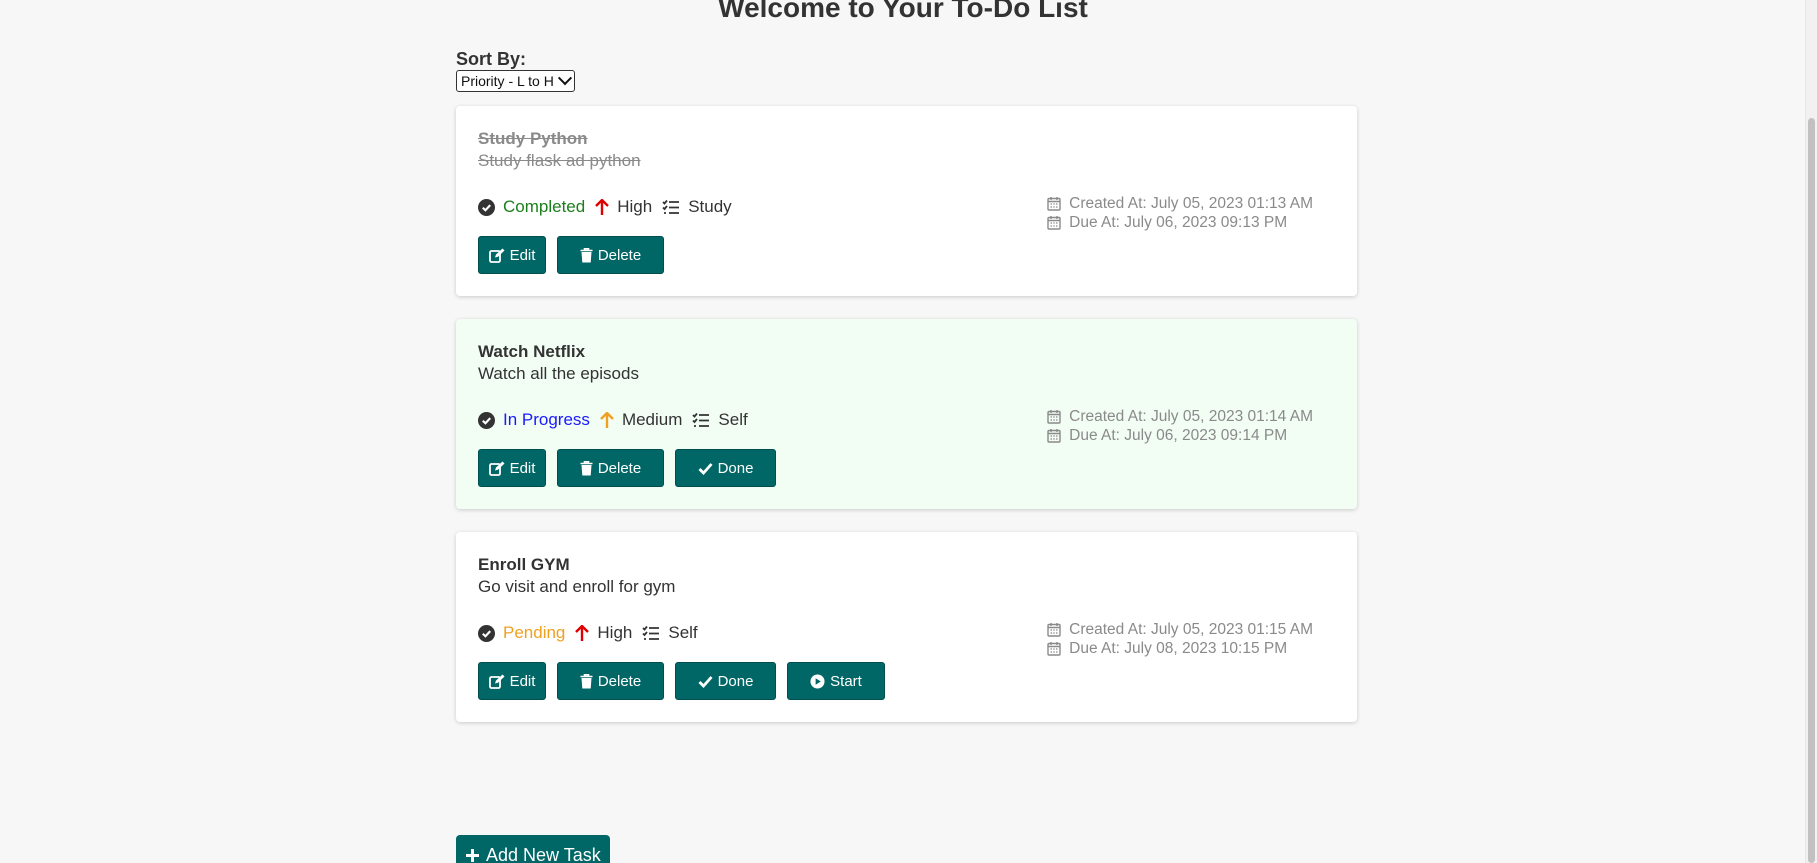 The image size is (1817, 863). What do you see at coordinates (544, 206) in the screenshot?
I see `status-text: Completed` at bounding box center [544, 206].